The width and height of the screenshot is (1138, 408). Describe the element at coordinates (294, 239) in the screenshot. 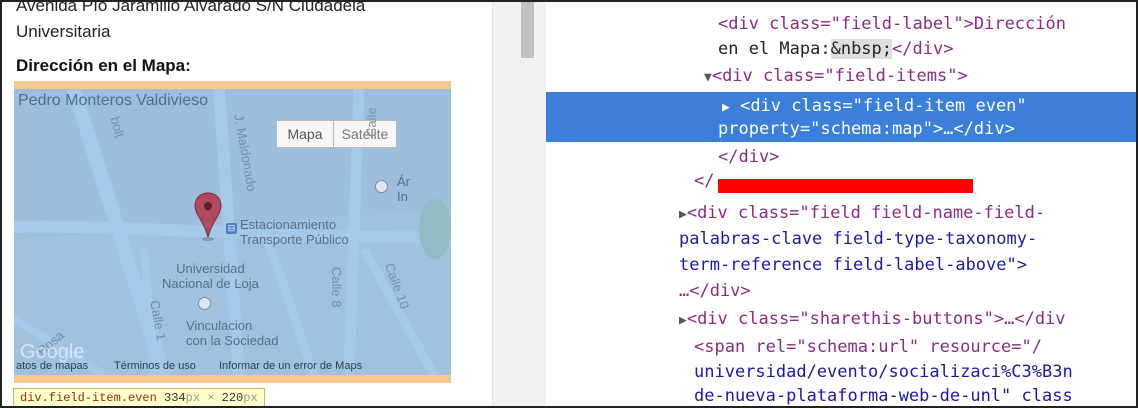

I see `poi-parking-line-2: Transporte Público` at that location.